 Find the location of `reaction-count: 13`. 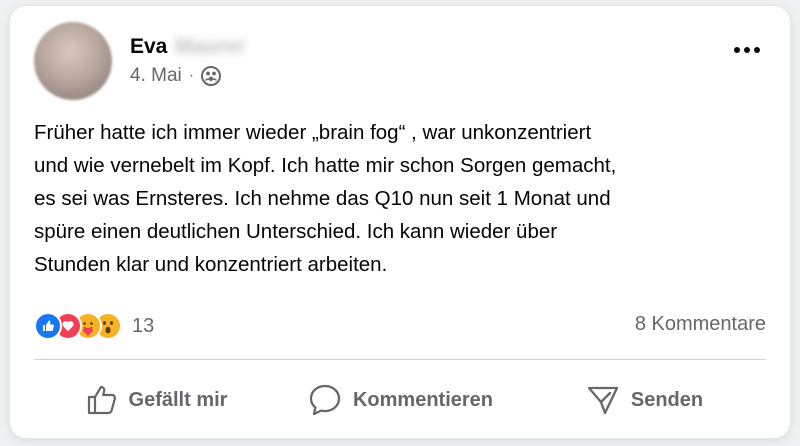

reaction-count: 13 is located at coordinates (143, 326).